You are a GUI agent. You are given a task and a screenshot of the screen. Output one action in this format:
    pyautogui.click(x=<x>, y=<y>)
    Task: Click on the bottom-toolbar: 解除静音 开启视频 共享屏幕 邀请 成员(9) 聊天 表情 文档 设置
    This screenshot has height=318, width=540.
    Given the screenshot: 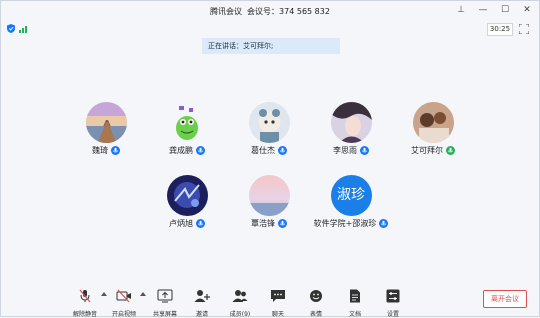 What is the action you would take?
    pyautogui.click(x=270, y=300)
    